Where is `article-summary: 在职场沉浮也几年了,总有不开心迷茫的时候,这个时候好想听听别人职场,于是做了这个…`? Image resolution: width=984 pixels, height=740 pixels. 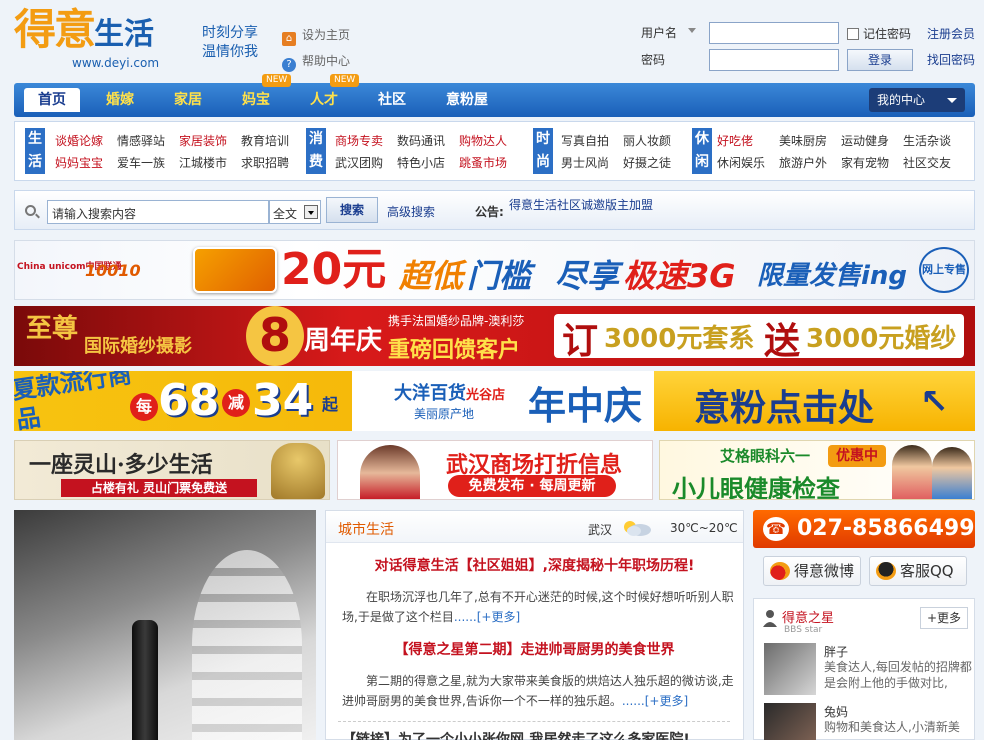
article-summary: 在职场沉浮也几年了,总有不开心迷茫的时候,这个时候好想听听别人职场,于是做了这个… is located at coordinates (538, 607).